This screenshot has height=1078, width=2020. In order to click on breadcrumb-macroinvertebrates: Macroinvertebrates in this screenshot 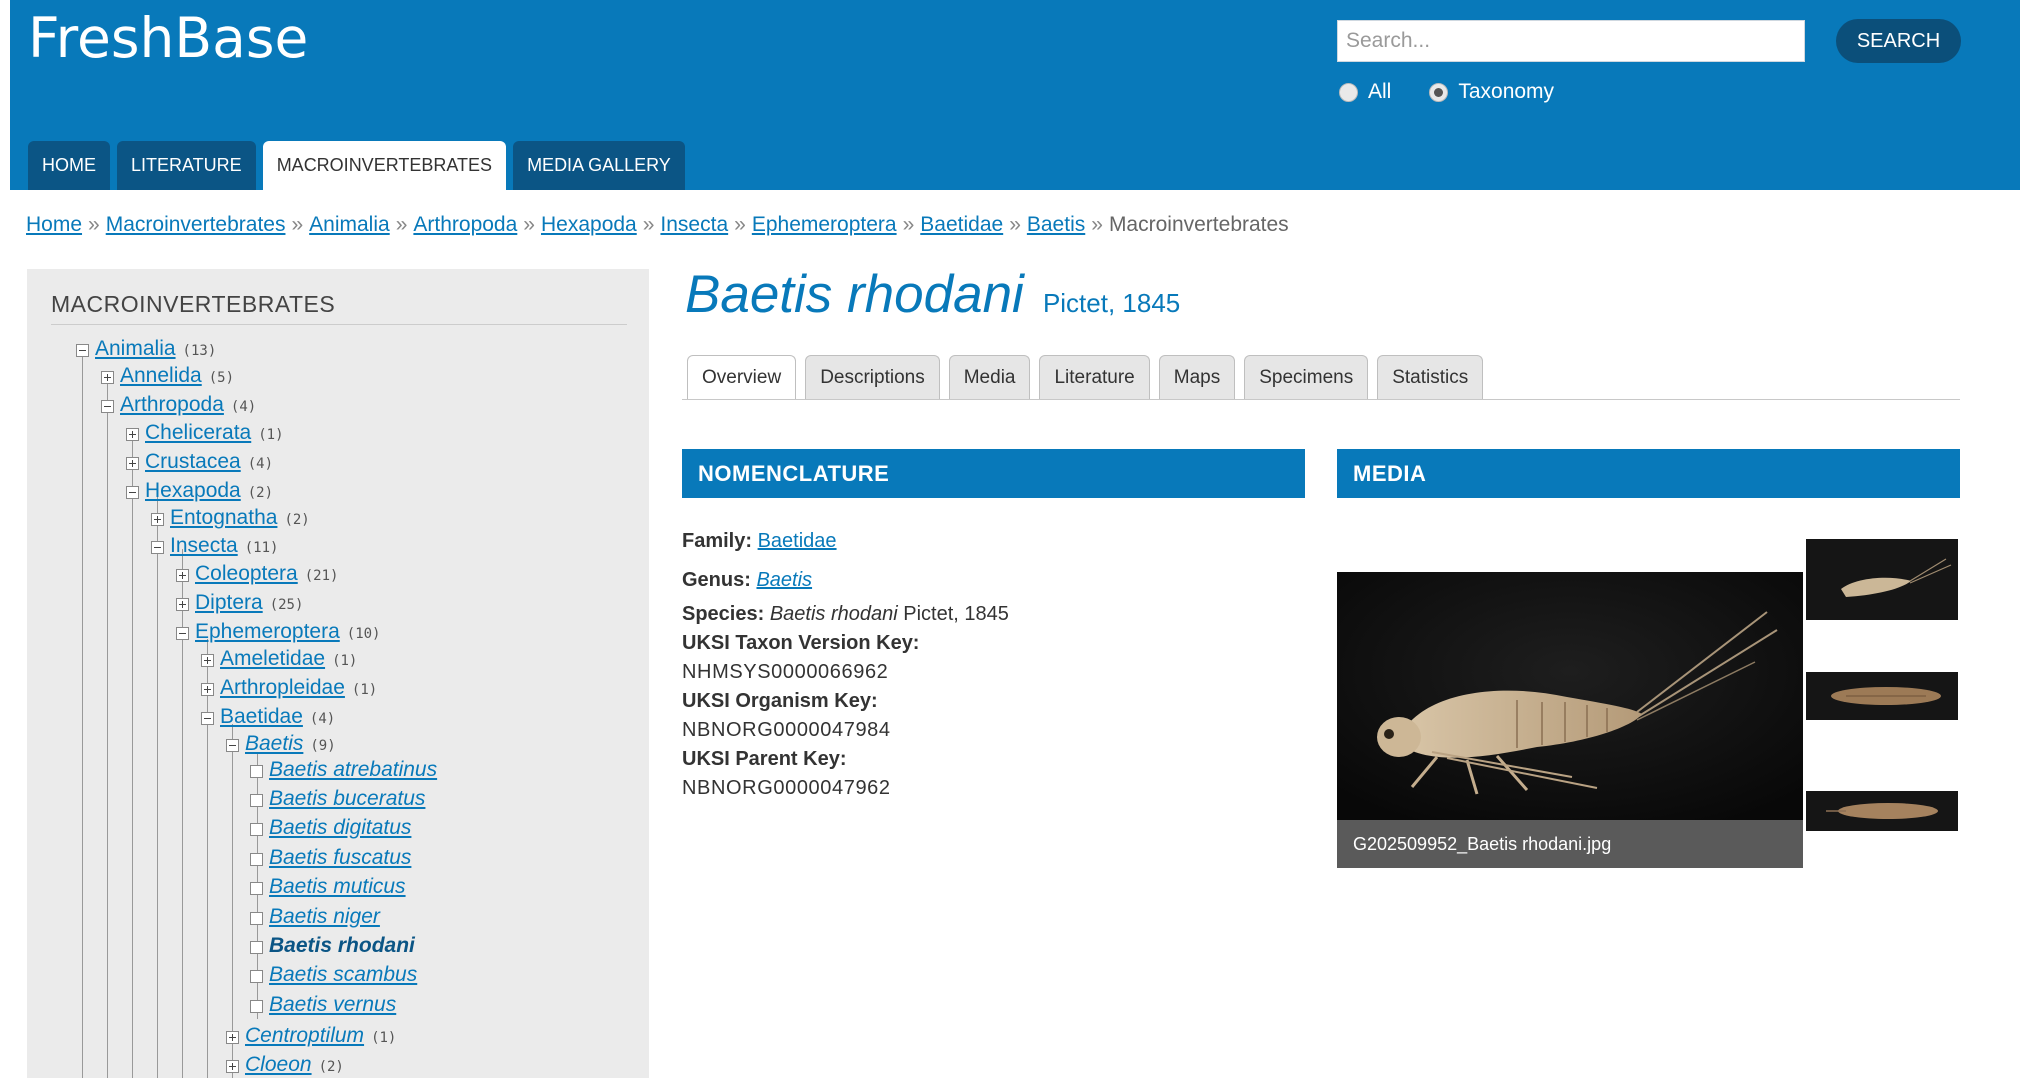, I will do `click(196, 224)`.